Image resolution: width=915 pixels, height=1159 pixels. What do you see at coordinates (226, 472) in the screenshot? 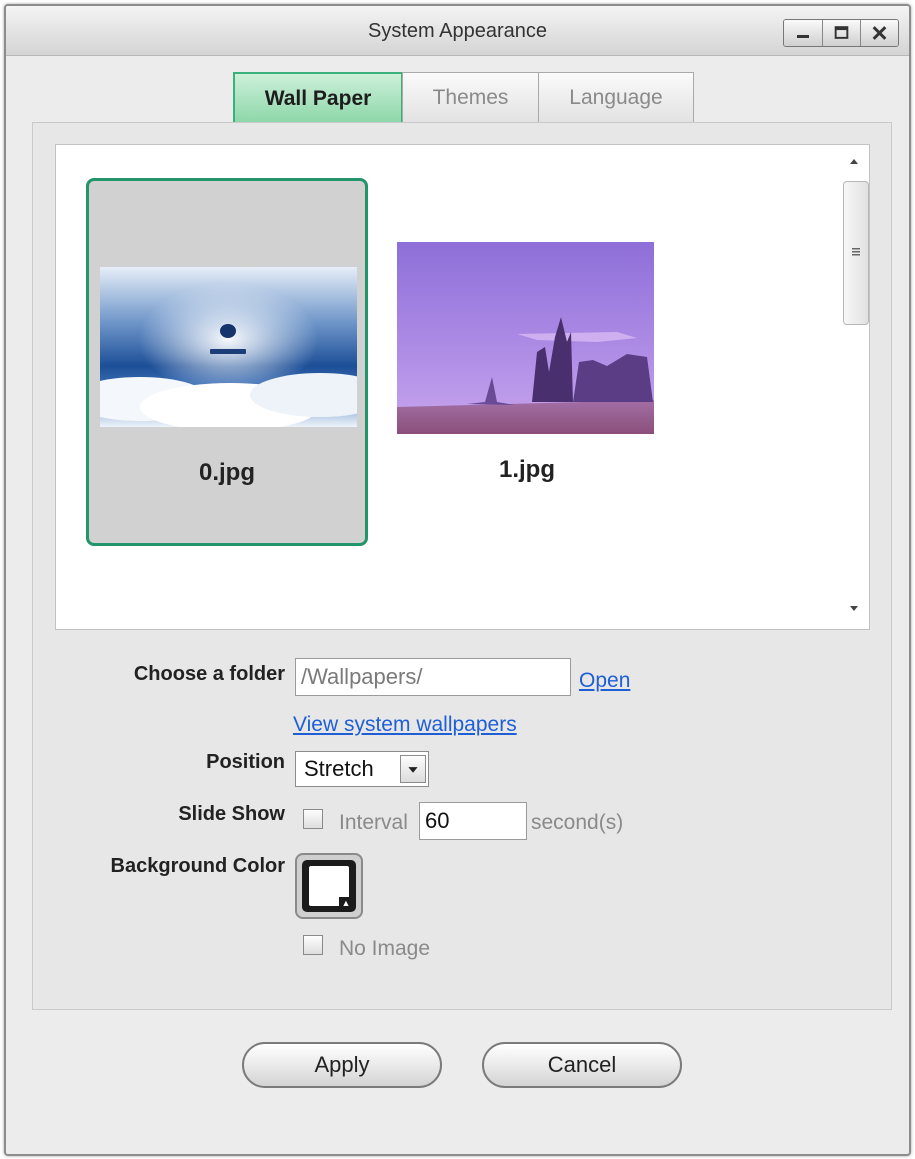
I see `wallpaper-name: 0.jpg` at bounding box center [226, 472].